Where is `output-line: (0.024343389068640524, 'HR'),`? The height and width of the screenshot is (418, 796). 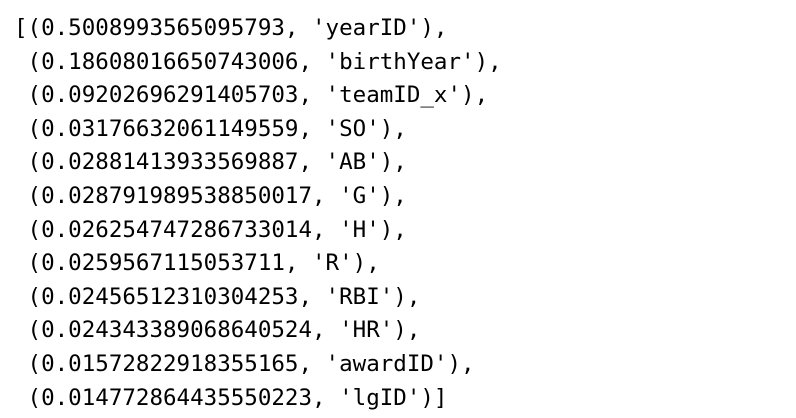
output-line: (0.024343389068640524, 'HR'), is located at coordinates (217, 330).